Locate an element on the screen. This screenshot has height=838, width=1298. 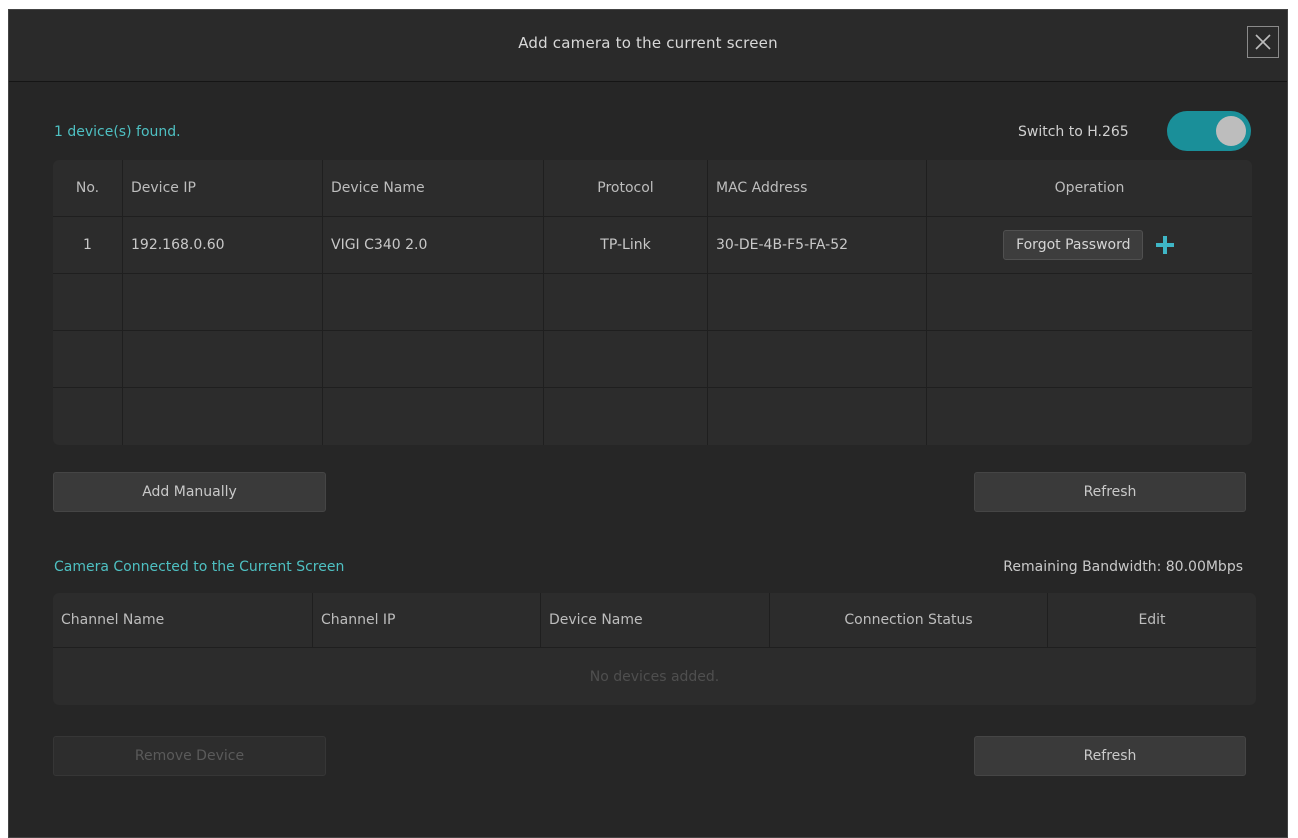
col-operation: Operation is located at coordinates (1089, 188).